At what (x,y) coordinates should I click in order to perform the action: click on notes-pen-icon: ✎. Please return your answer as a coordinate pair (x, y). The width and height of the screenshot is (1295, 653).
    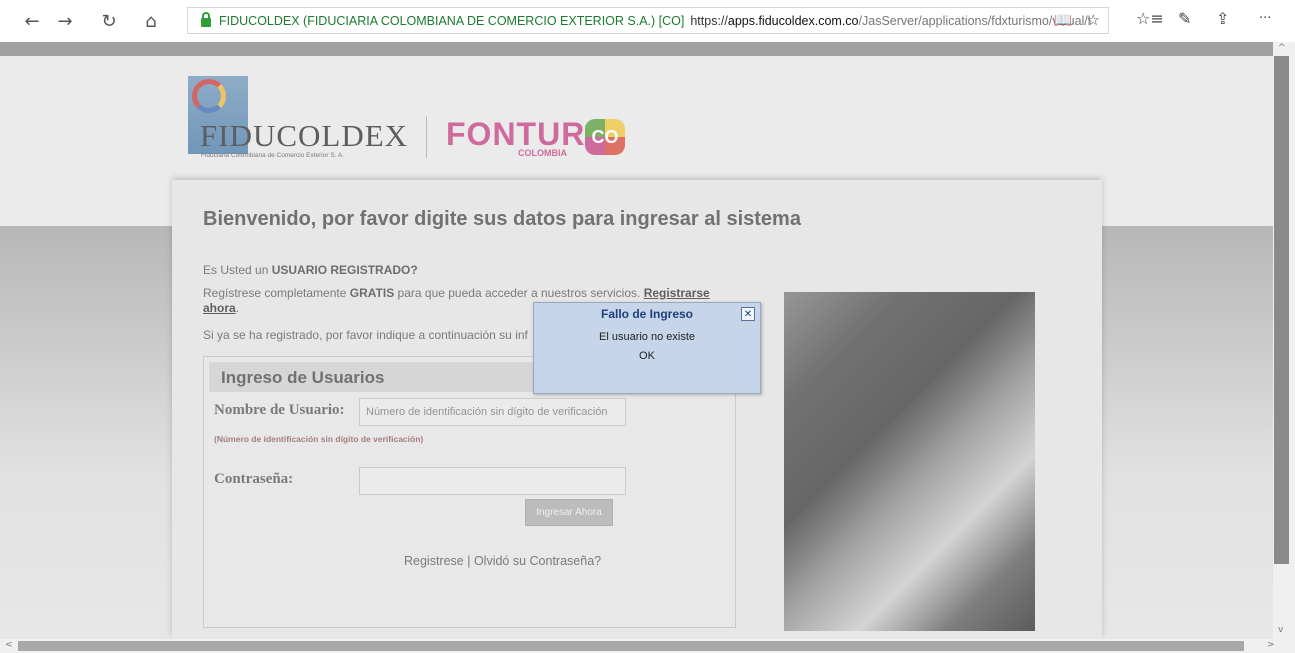
    Looking at the image, I should click on (1184, 18).